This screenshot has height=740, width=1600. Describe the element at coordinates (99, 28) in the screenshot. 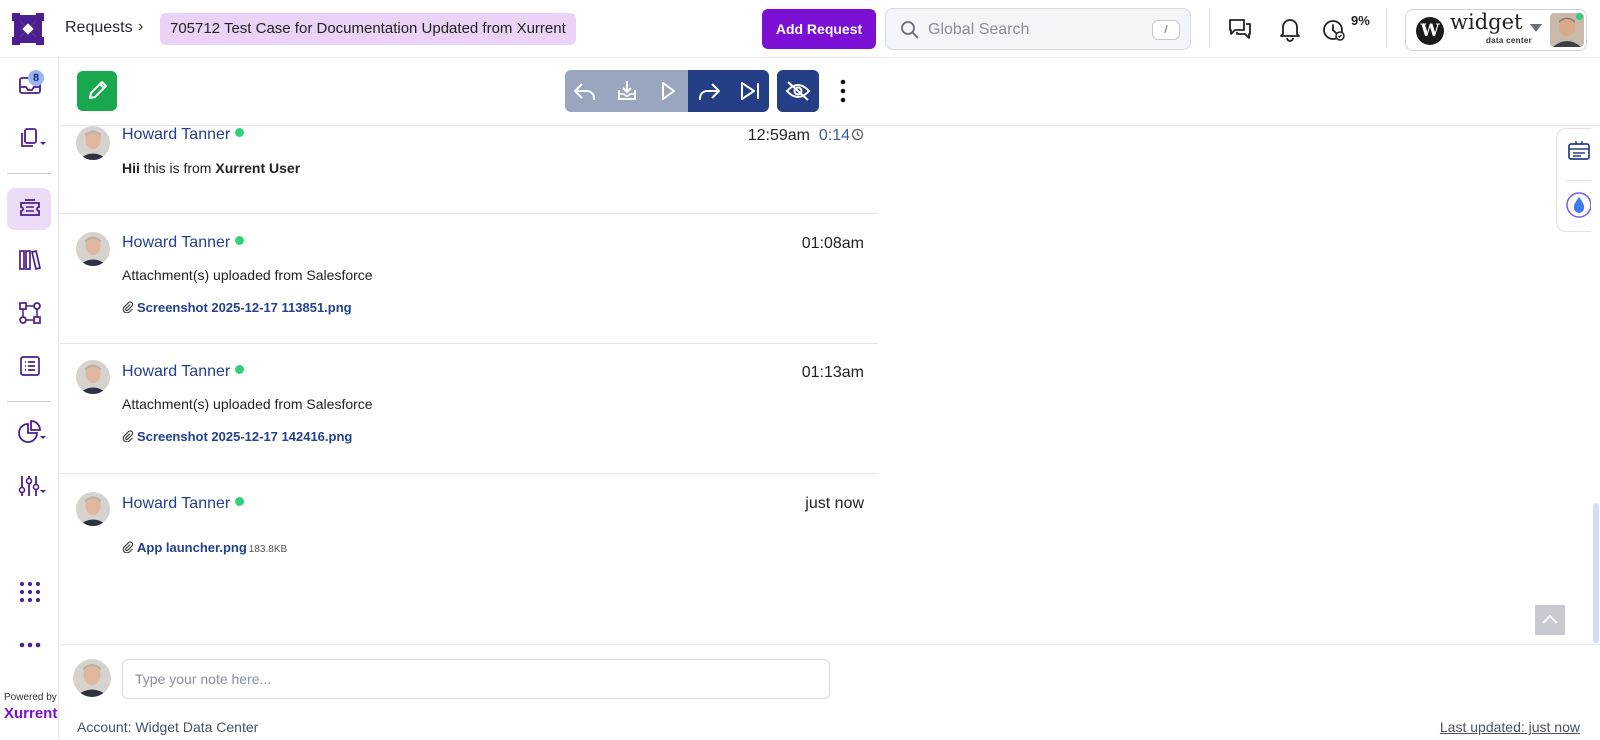

I see `breadcrumb-requests: Requests` at that location.